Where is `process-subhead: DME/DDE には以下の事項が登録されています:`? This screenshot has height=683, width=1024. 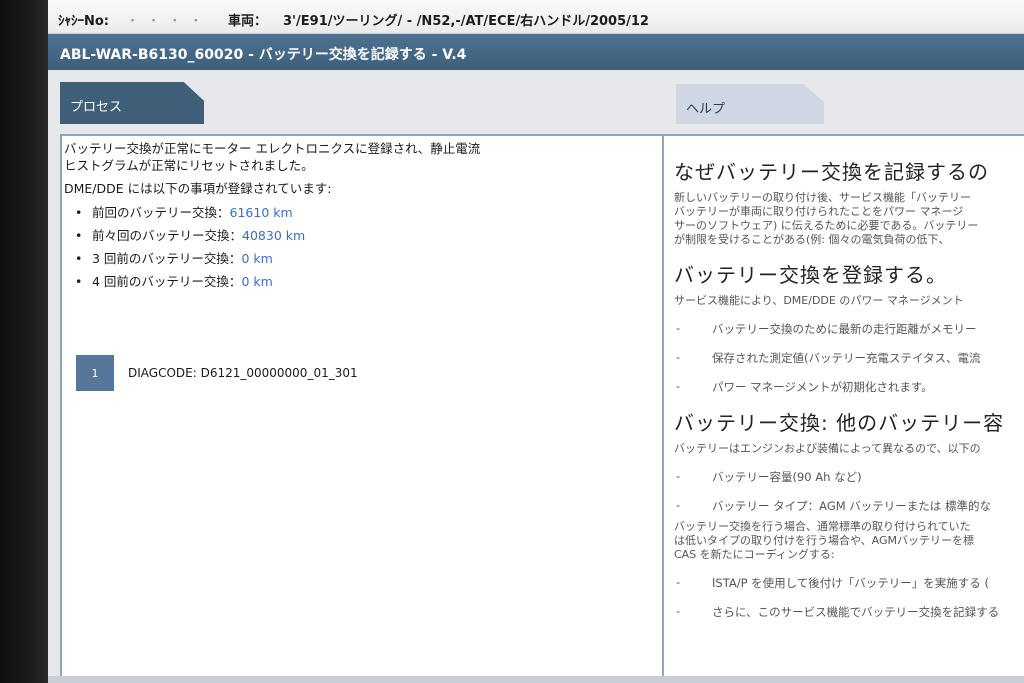
process-subhead: DME/DDE には以下の事項が登録されています: is located at coordinates (198, 188).